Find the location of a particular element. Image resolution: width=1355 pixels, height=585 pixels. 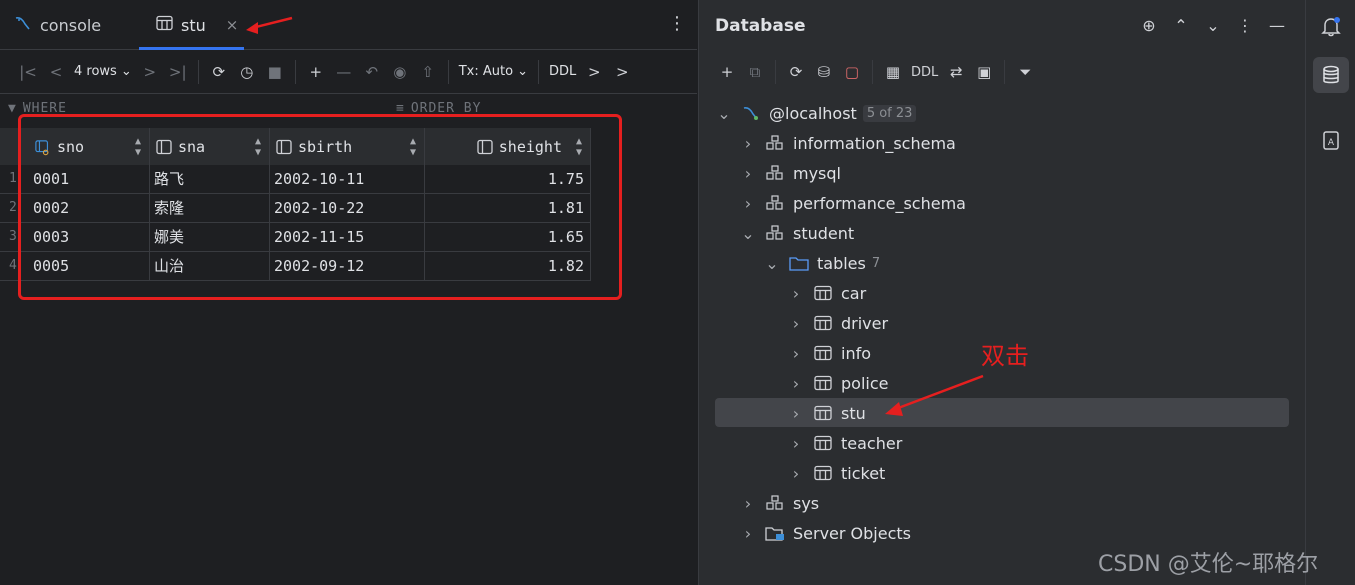

delete-row-icon: — is located at coordinates (344, 72).